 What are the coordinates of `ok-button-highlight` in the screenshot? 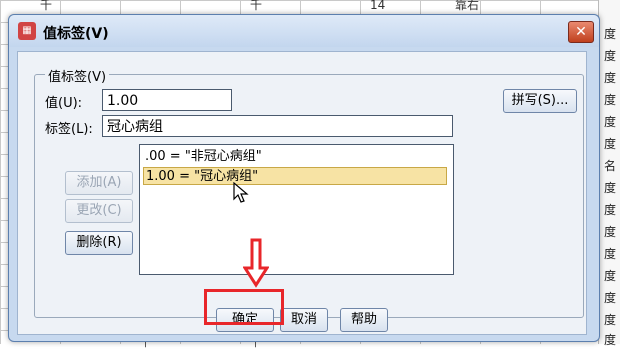 It's located at (244, 307).